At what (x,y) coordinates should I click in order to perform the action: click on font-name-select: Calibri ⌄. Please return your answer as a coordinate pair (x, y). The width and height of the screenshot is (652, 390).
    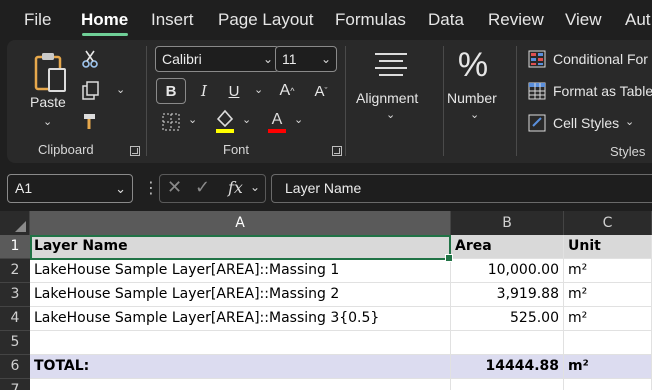
    Looking at the image, I should click on (217, 59).